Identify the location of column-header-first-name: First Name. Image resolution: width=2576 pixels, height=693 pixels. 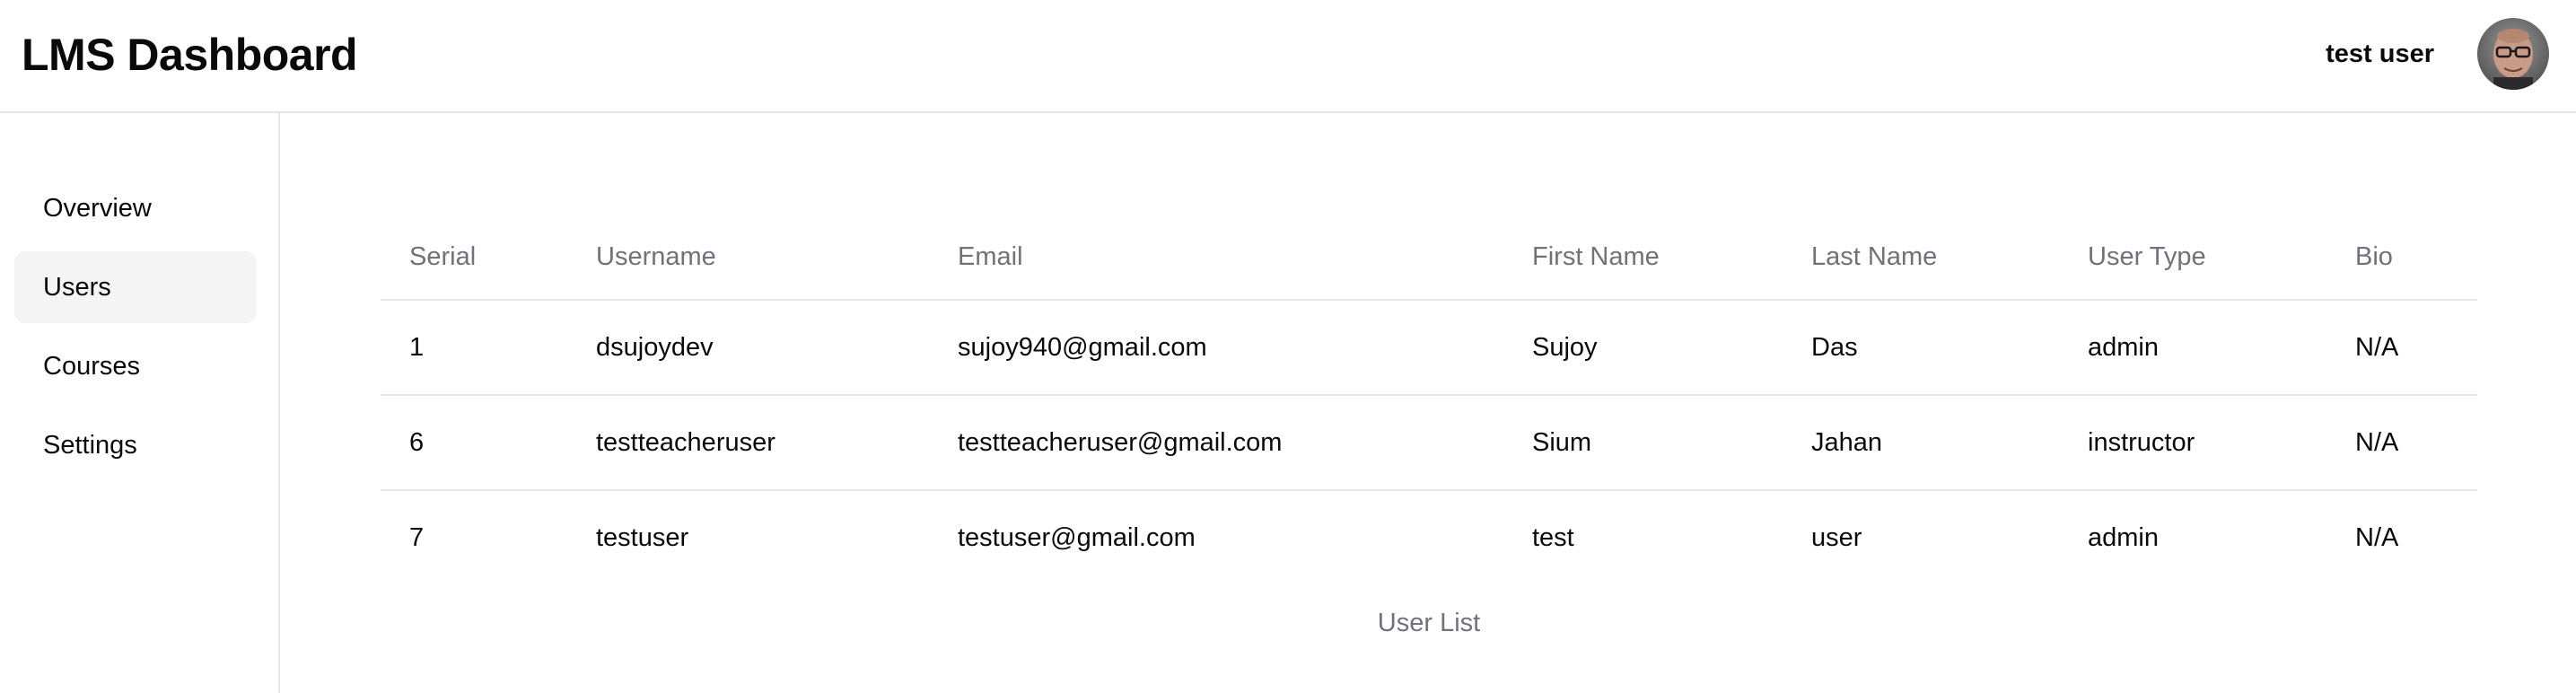
(1643, 258).